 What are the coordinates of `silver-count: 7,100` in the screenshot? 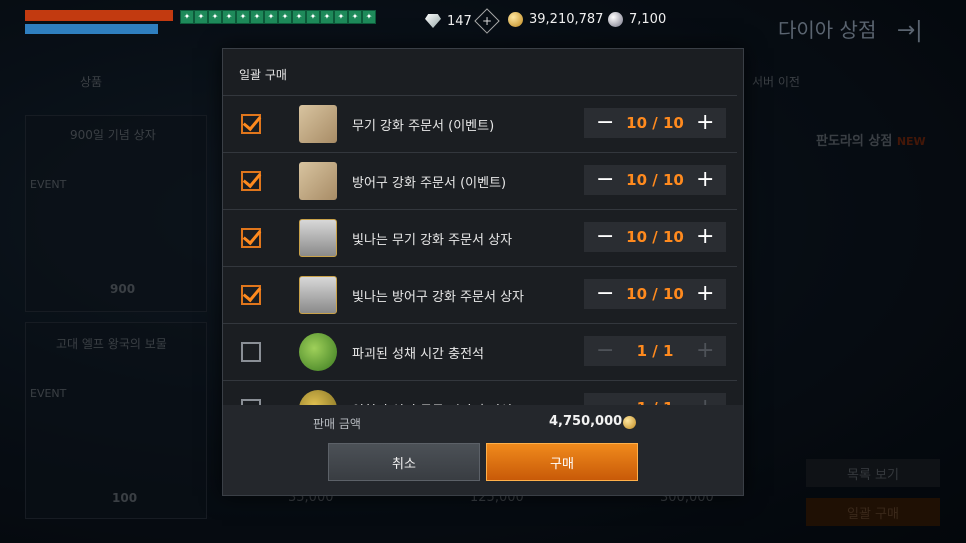 It's located at (648, 19).